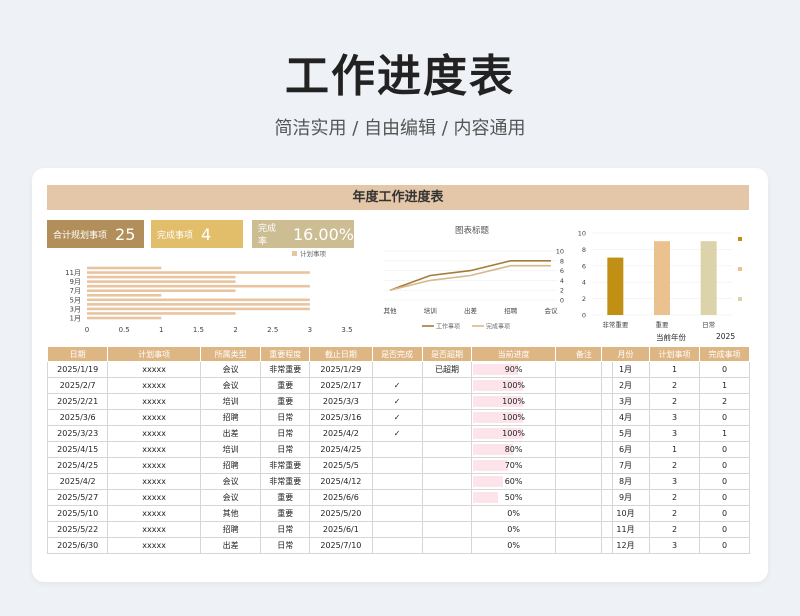 This screenshot has height=616, width=800. Describe the element at coordinates (400, 76) in the screenshot. I see `page-title: 工作进度表` at that location.